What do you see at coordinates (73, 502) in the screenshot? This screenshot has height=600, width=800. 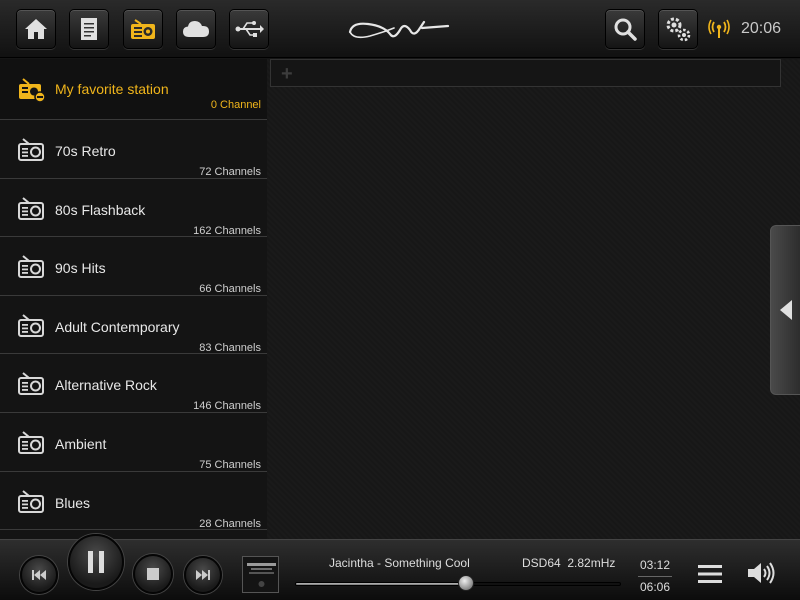 I see `list-item-label: Blues` at bounding box center [73, 502].